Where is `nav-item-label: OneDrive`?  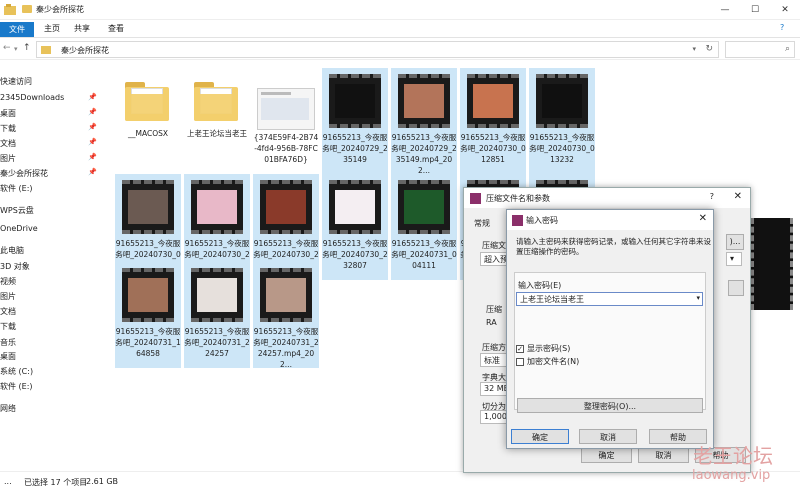 nav-item-label: OneDrive is located at coordinates (19, 228).